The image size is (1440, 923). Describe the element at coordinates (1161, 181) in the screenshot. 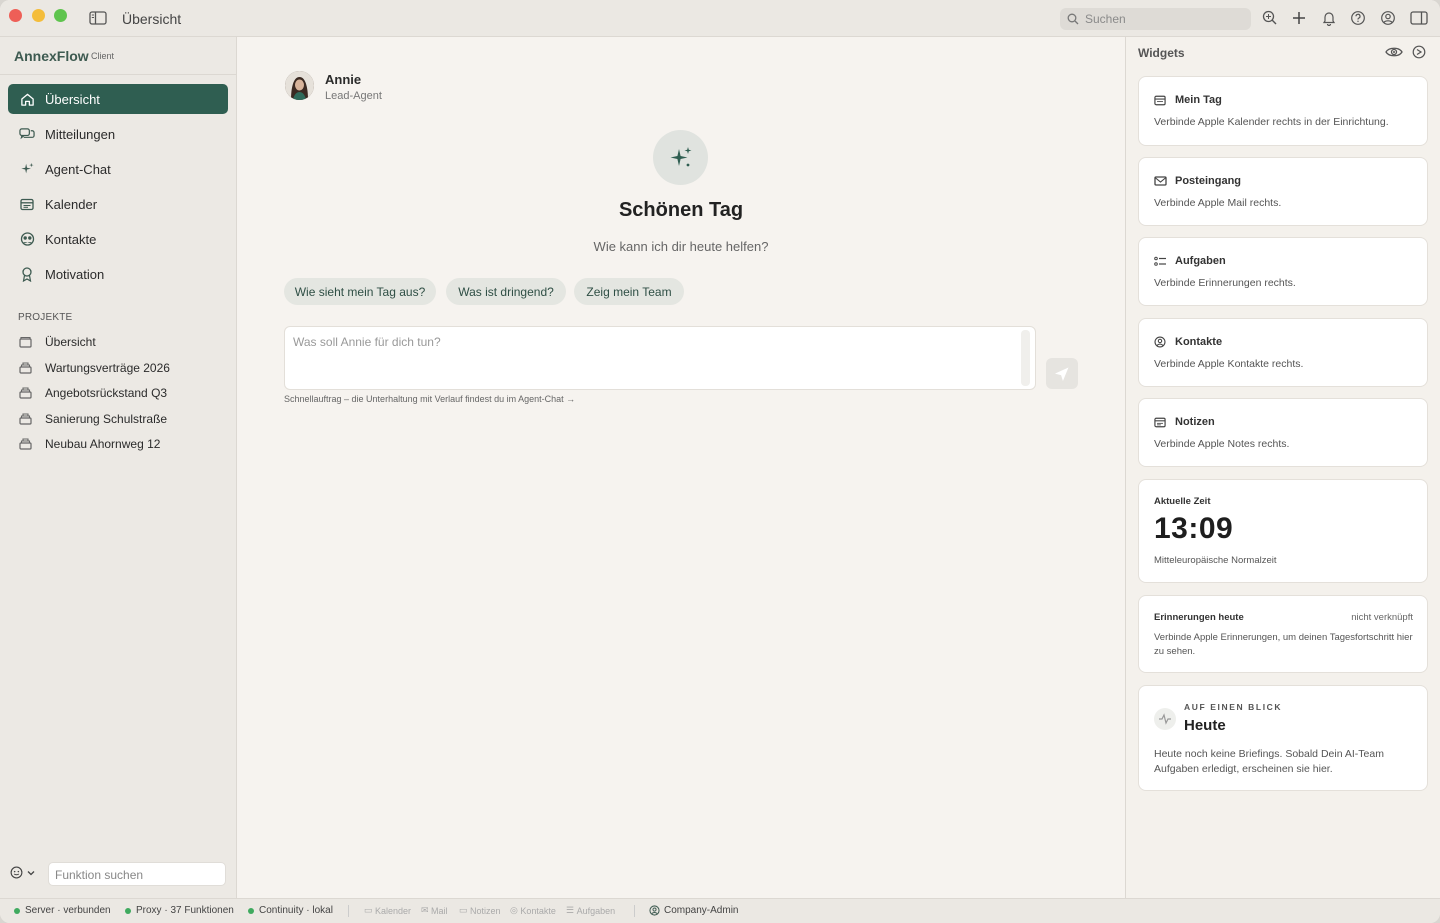

I see `mail-icon` at that location.